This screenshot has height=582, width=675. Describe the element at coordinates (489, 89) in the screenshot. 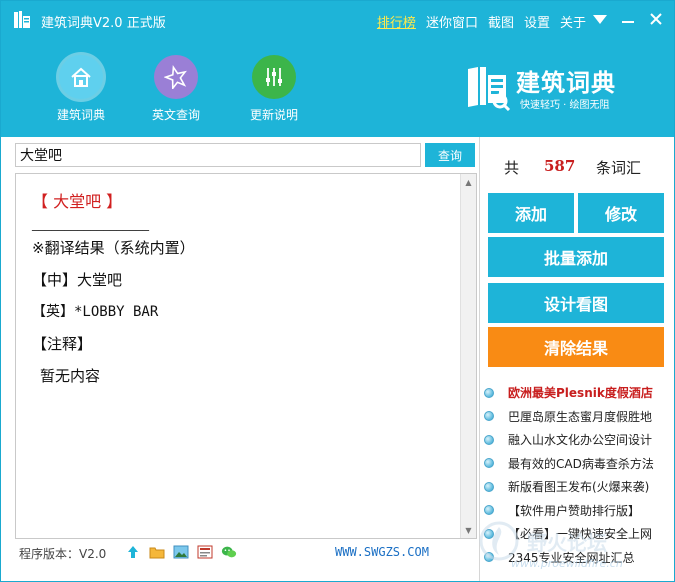

I see `brand-book-icon` at that location.